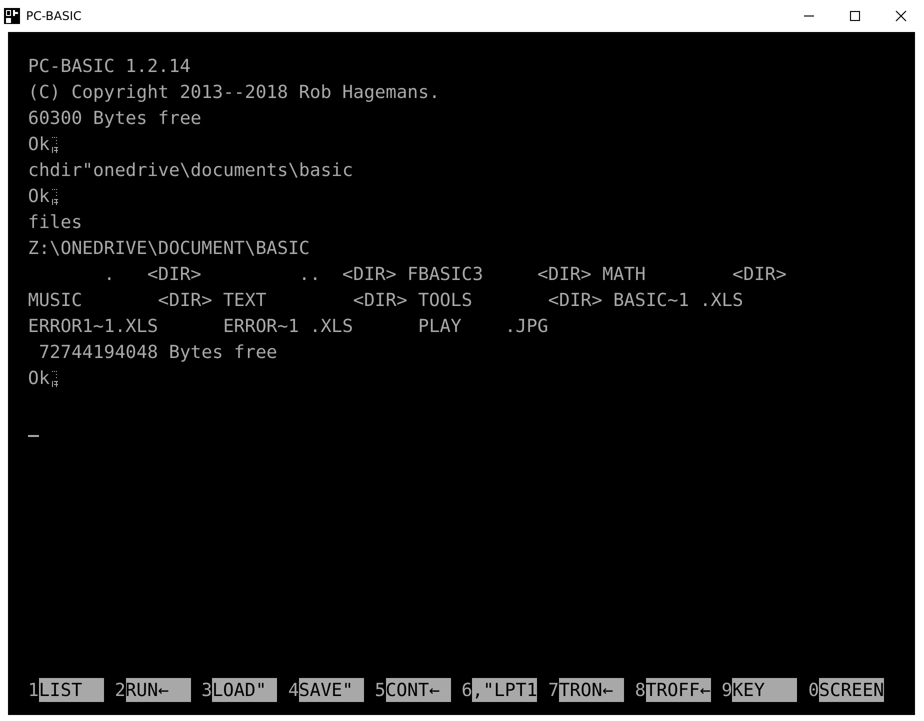 Image resolution: width=924 pixels, height=721 pixels. Describe the element at coordinates (901, 16) in the screenshot. I see `close-icon` at that location.